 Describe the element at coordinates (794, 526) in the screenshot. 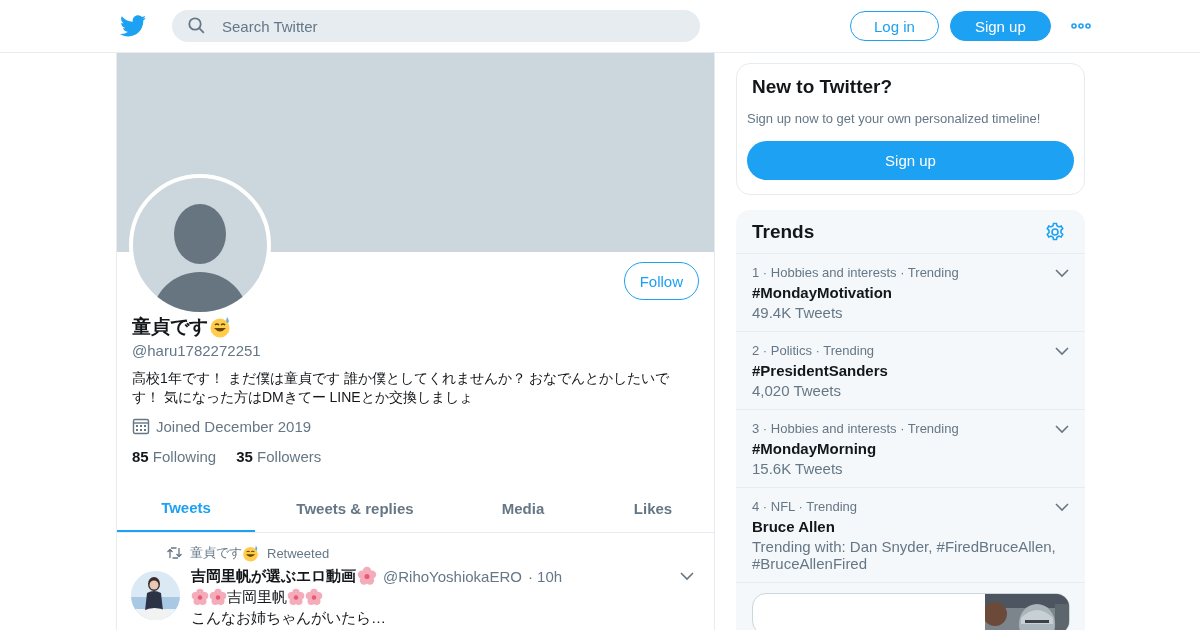

I see `trend-name: Bruce Allen` at that location.